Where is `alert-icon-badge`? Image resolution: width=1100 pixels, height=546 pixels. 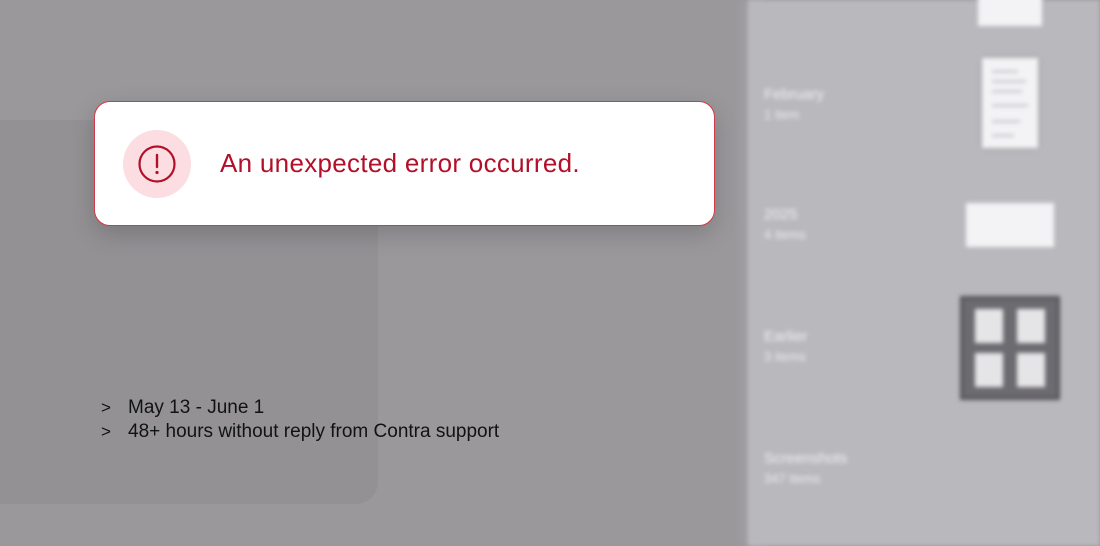 alert-icon-badge is located at coordinates (157, 164).